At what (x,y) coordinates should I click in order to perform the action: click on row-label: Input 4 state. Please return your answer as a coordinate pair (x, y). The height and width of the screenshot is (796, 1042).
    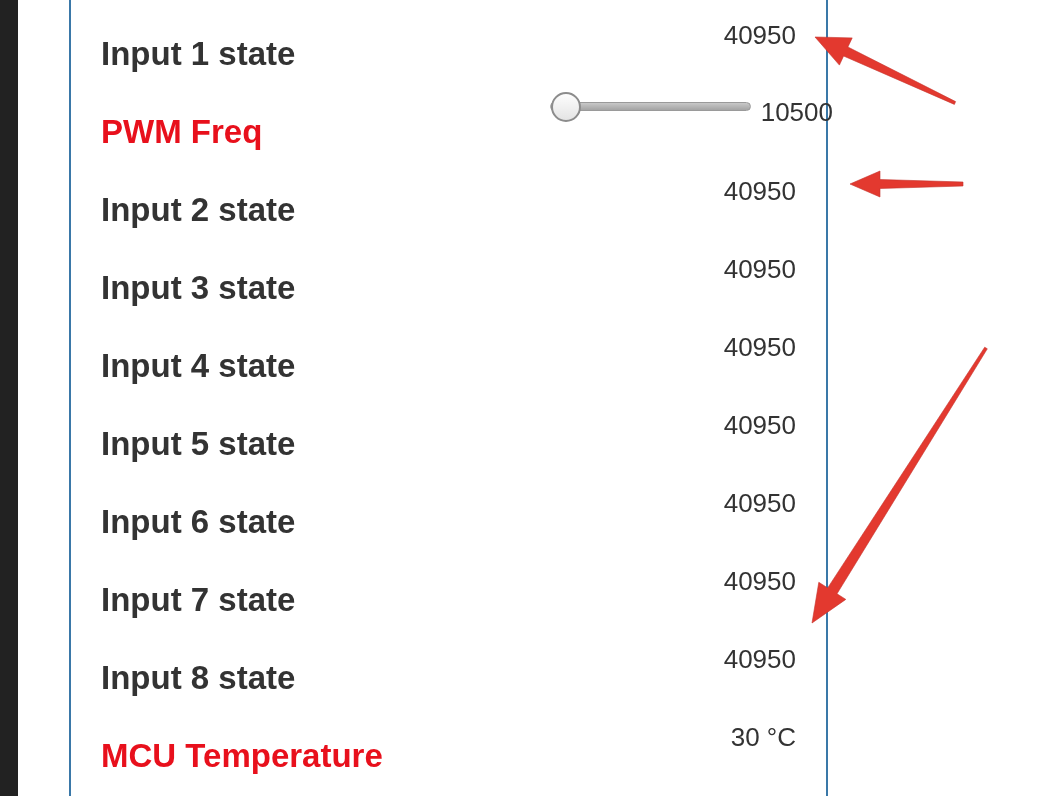
    Looking at the image, I should click on (198, 366).